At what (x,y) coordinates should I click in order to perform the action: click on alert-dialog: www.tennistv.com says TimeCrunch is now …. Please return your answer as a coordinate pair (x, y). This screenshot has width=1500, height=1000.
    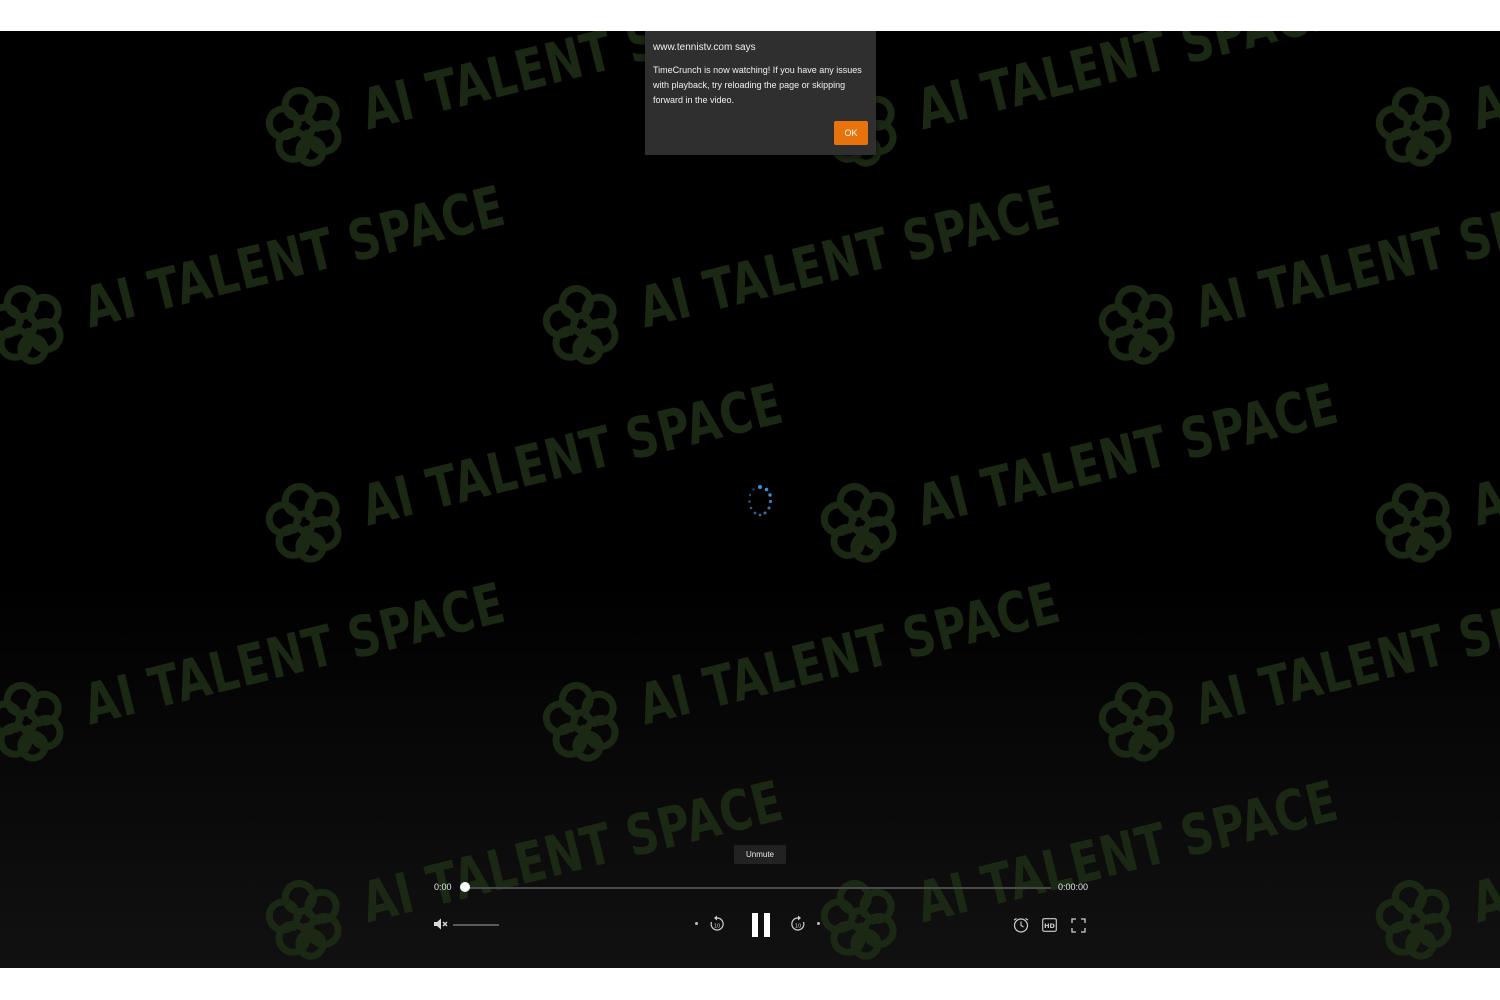
    Looking at the image, I should click on (760, 93).